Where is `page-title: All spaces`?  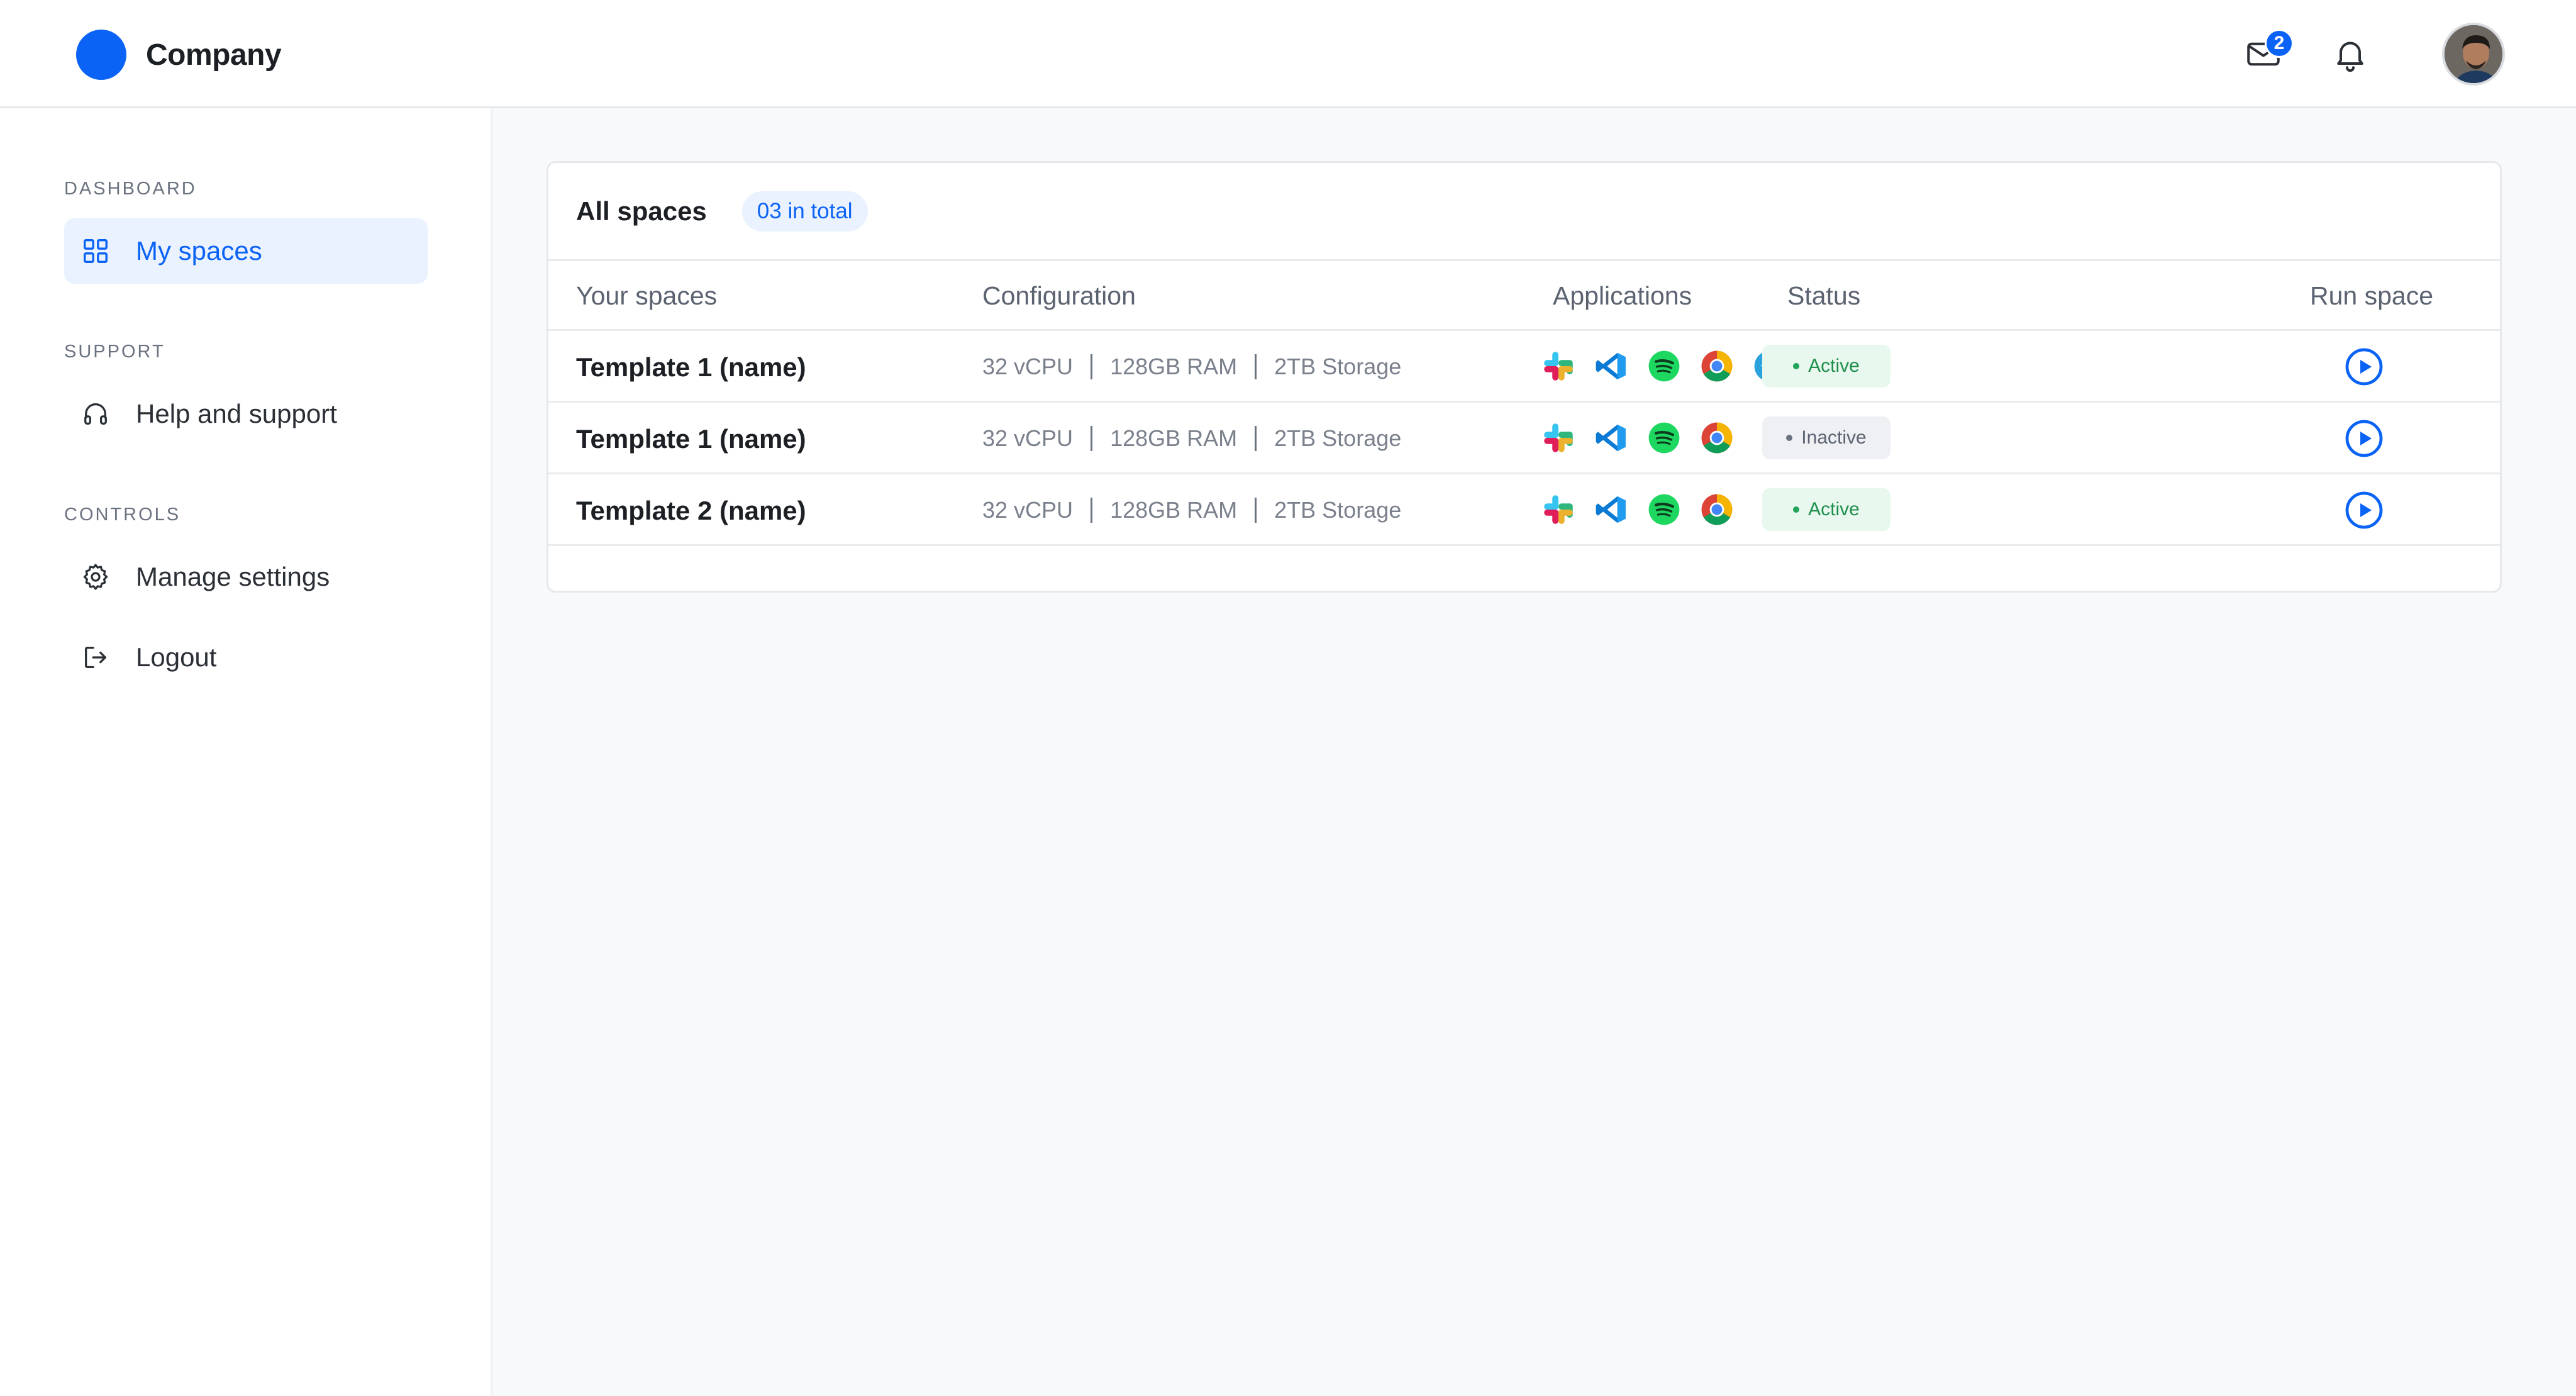
page-title: All spaces is located at coordinates (641, 211).